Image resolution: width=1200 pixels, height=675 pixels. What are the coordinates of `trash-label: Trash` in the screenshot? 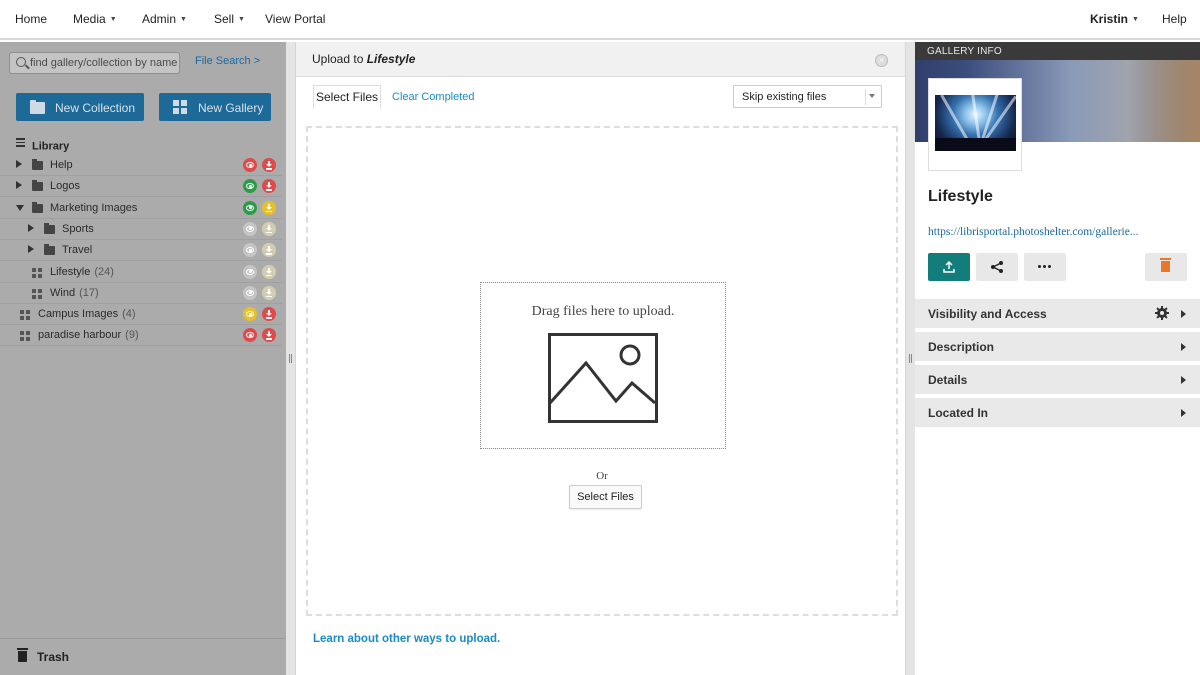 It's located at (53, 657).